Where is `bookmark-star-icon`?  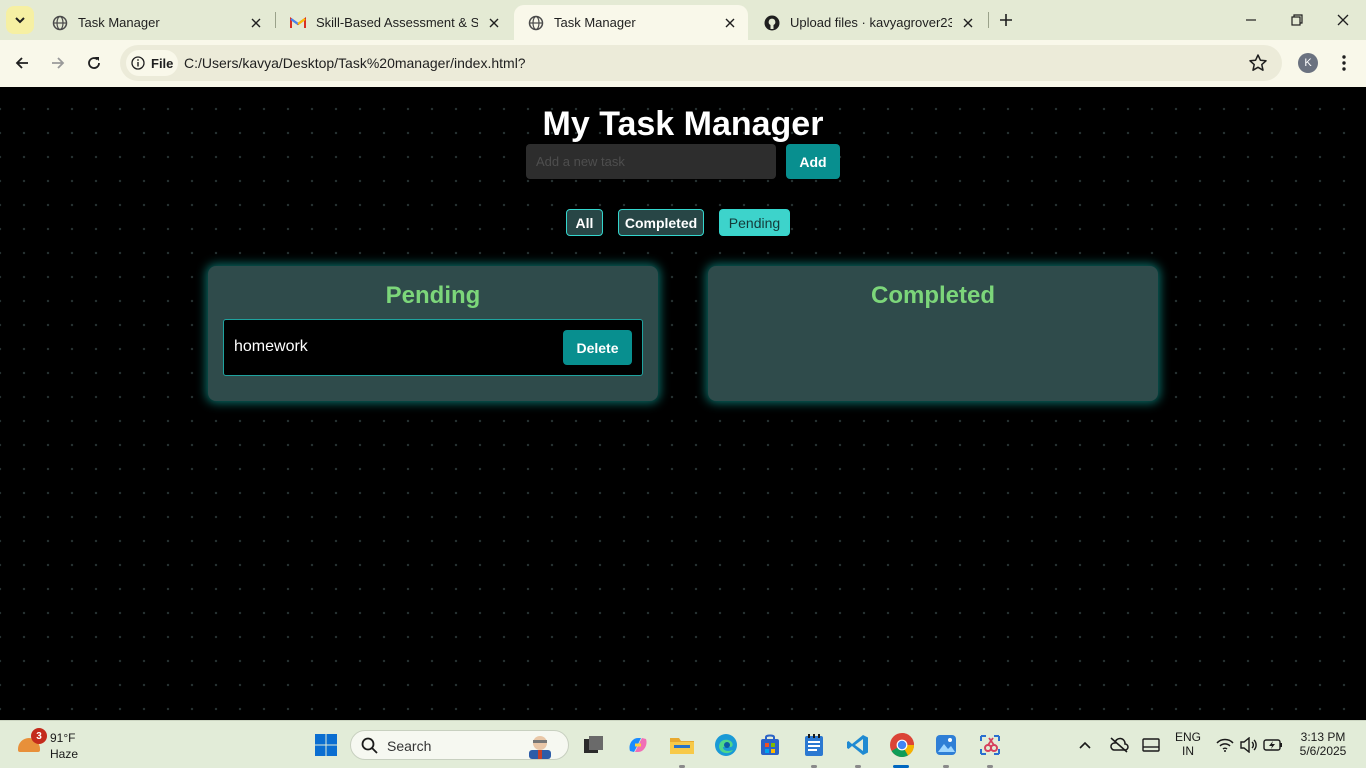 bookmark-star-icon is located at coordinates (1258, 63).